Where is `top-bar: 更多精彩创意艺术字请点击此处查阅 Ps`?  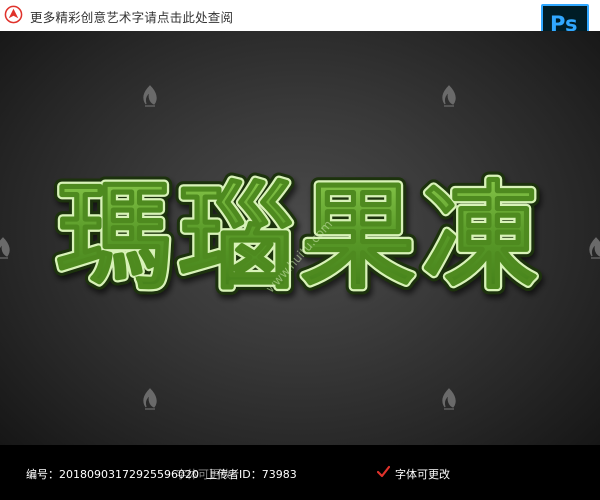 top-bar: 更多精彩创意艺术字请点击此处查阅 Ps is located at coordinates (300, 24).